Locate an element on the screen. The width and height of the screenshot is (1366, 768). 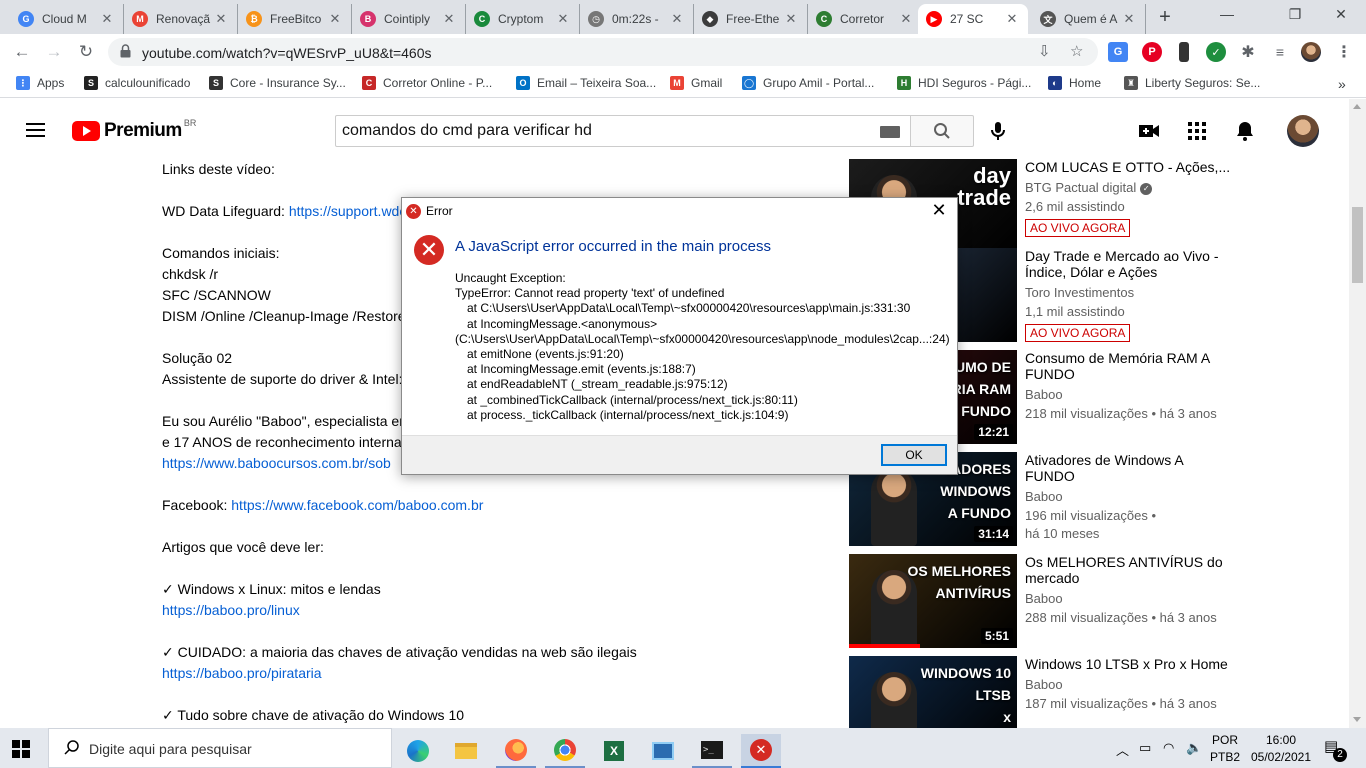
browser-tab: ▶ 27 SC ✕ is located at coordinates (973, 19).